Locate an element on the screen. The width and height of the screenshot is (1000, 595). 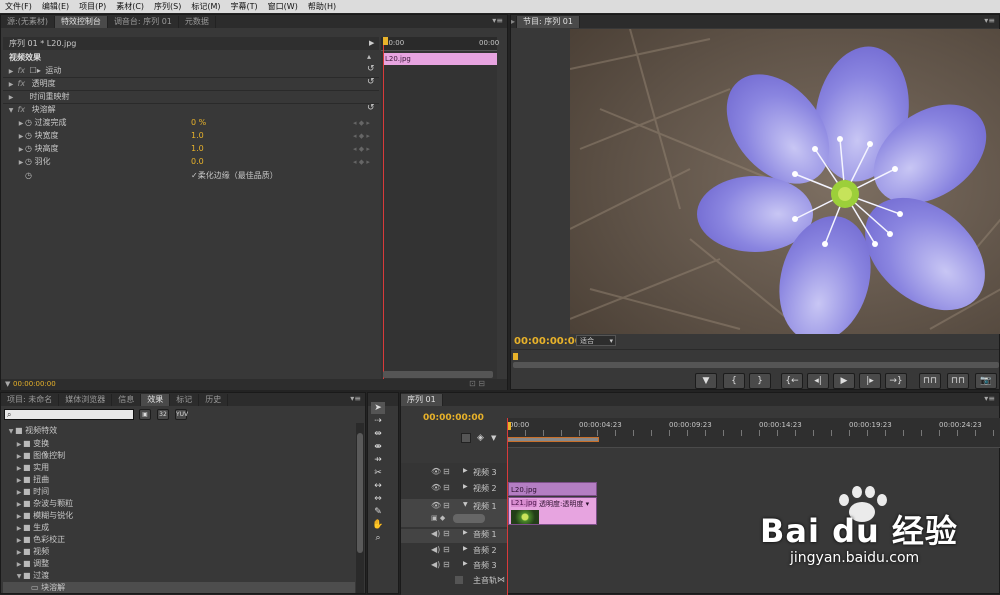
tab-audio-mixer: 调音台: 序列 01 is located at coordinates (143, 22).